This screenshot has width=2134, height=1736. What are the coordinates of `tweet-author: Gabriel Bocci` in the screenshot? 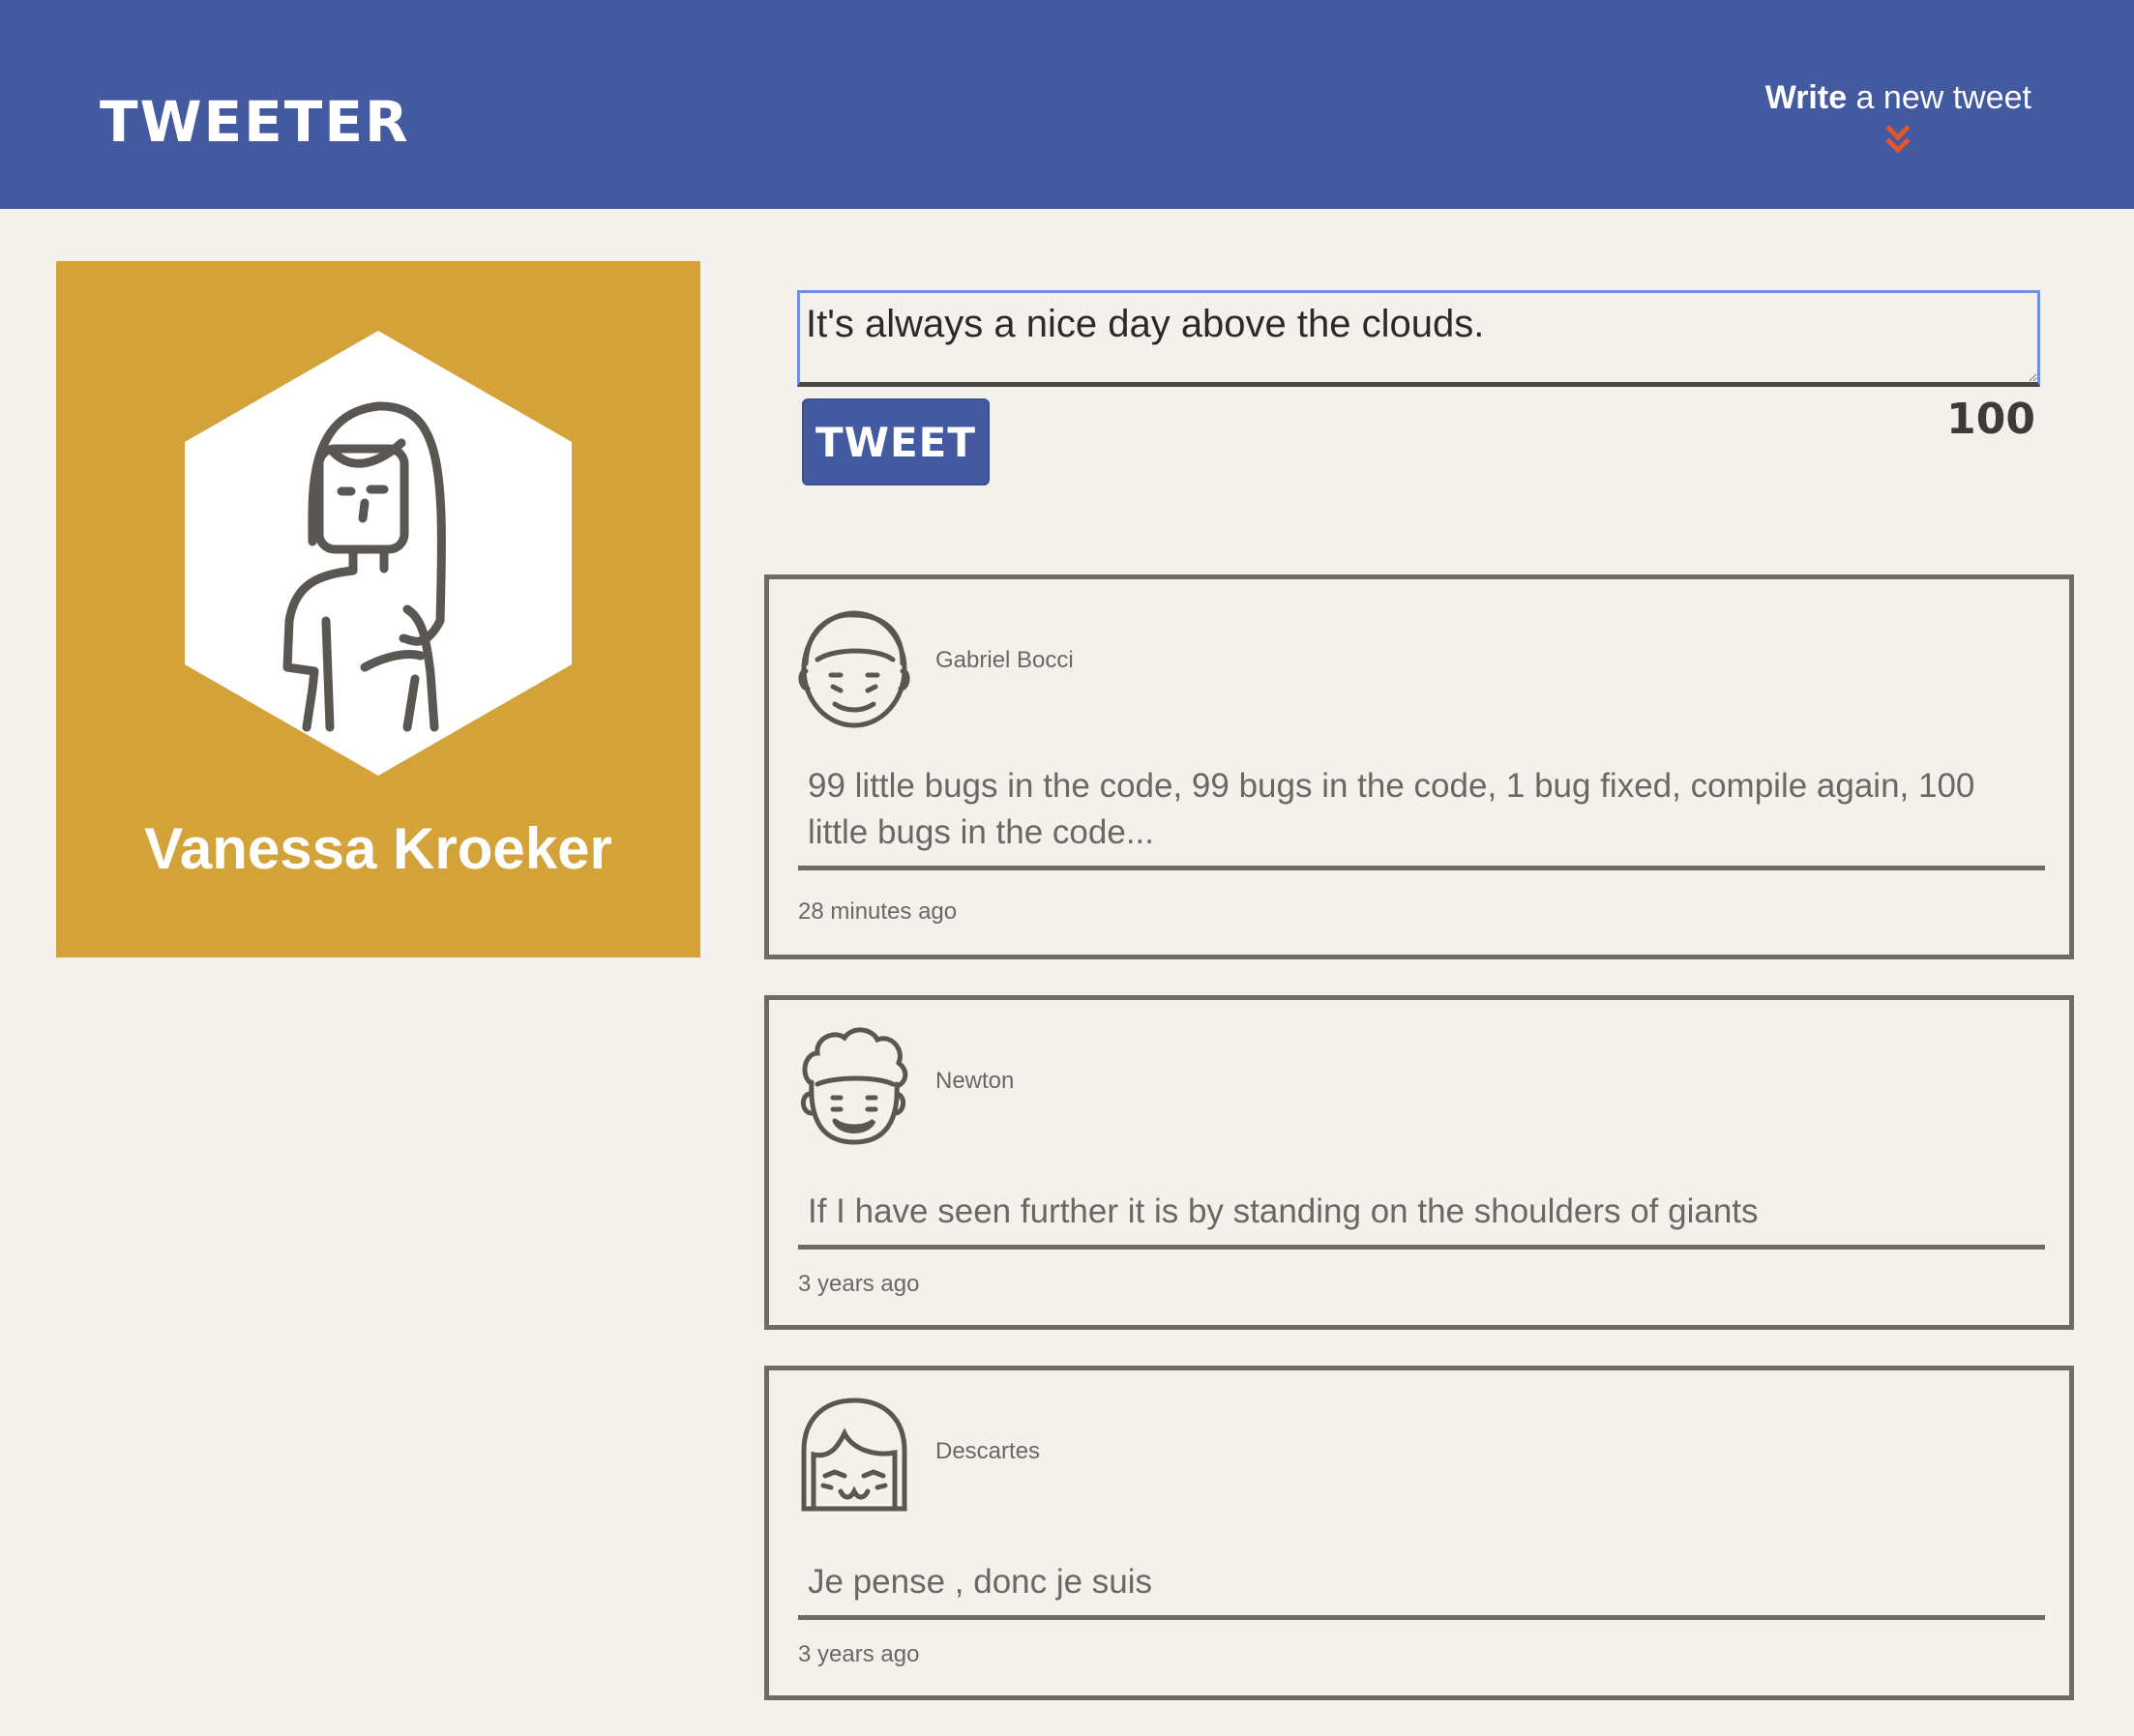 It's located at (1004, 660).